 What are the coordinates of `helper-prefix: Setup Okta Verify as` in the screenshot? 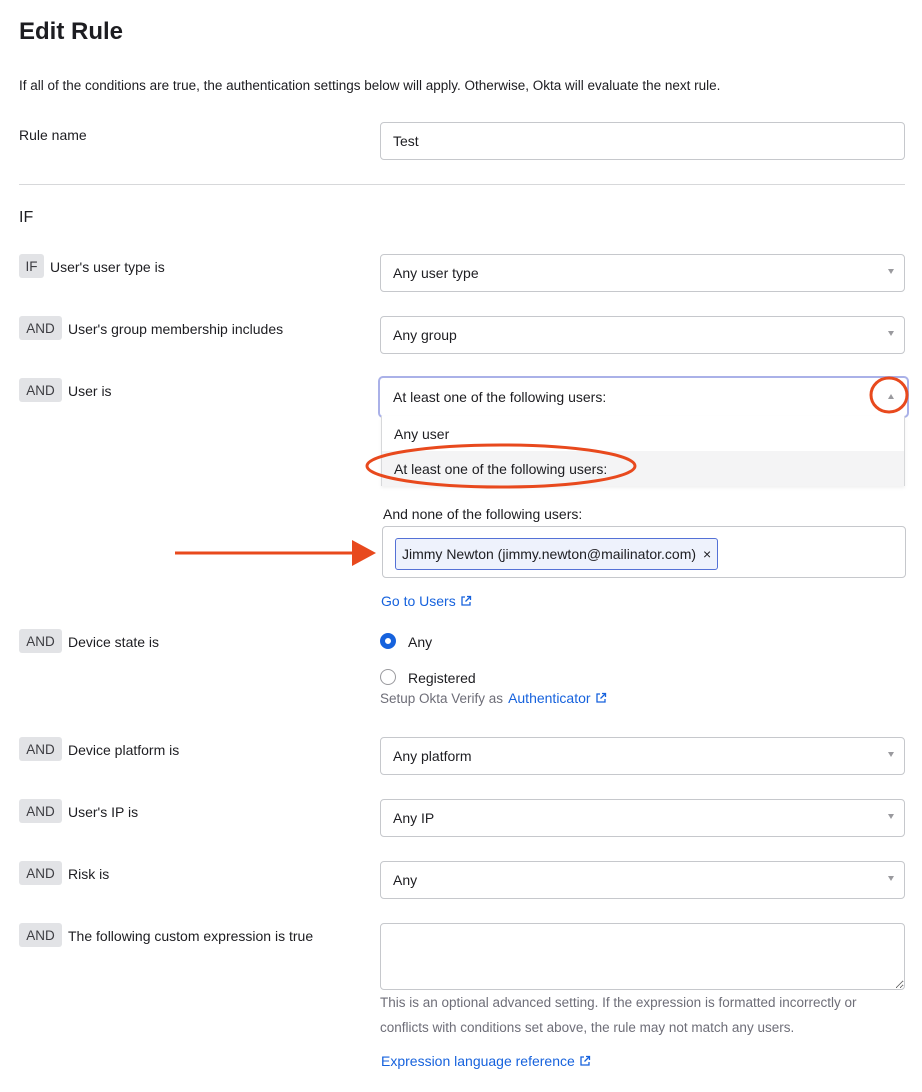 It's located at (442, 698).